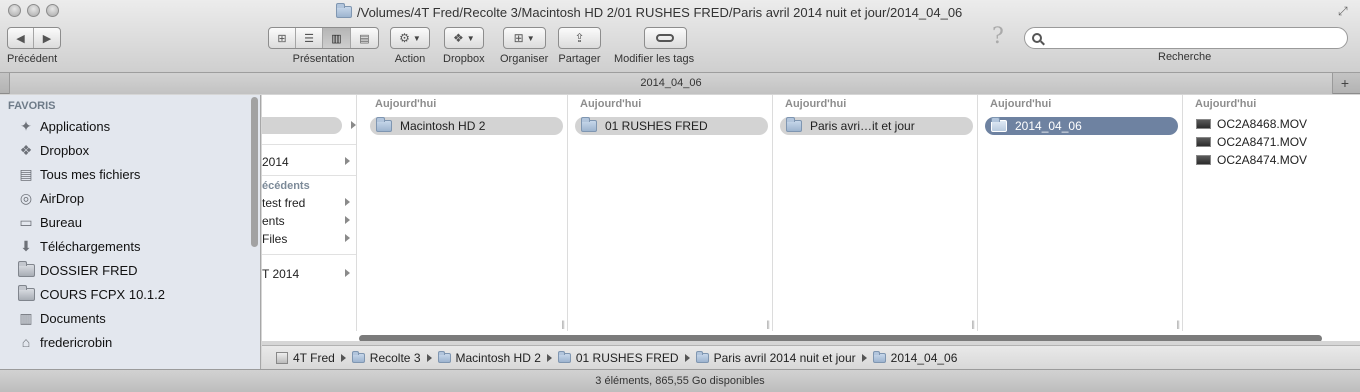 The height and width of the screenshot is (392, 1360). I want to click on path-crumb: Paris avril 2014 nuit et jour, so click(775, 357).